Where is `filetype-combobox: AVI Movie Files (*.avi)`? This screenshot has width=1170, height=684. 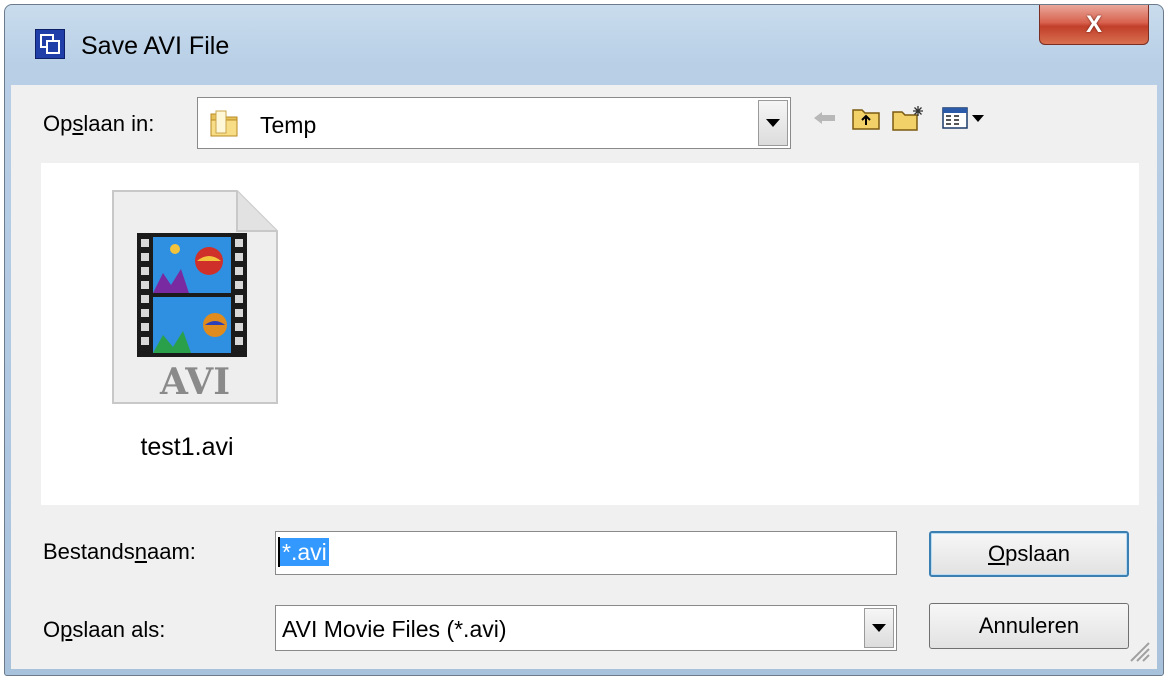 filetype-combobox: AVI Movie Files (*.avi) is located at coordinates (586, 628).